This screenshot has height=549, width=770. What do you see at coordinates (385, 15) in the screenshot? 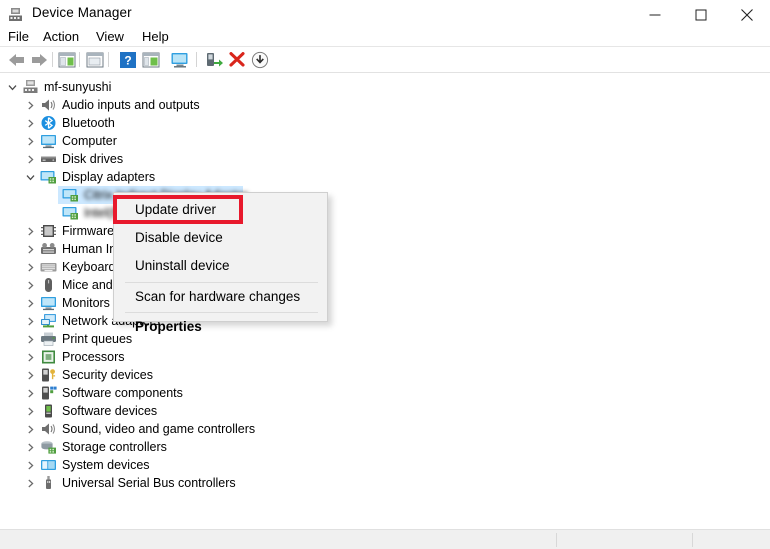
I see `title-bar: Device Manager` at bounding box center [385, 15].